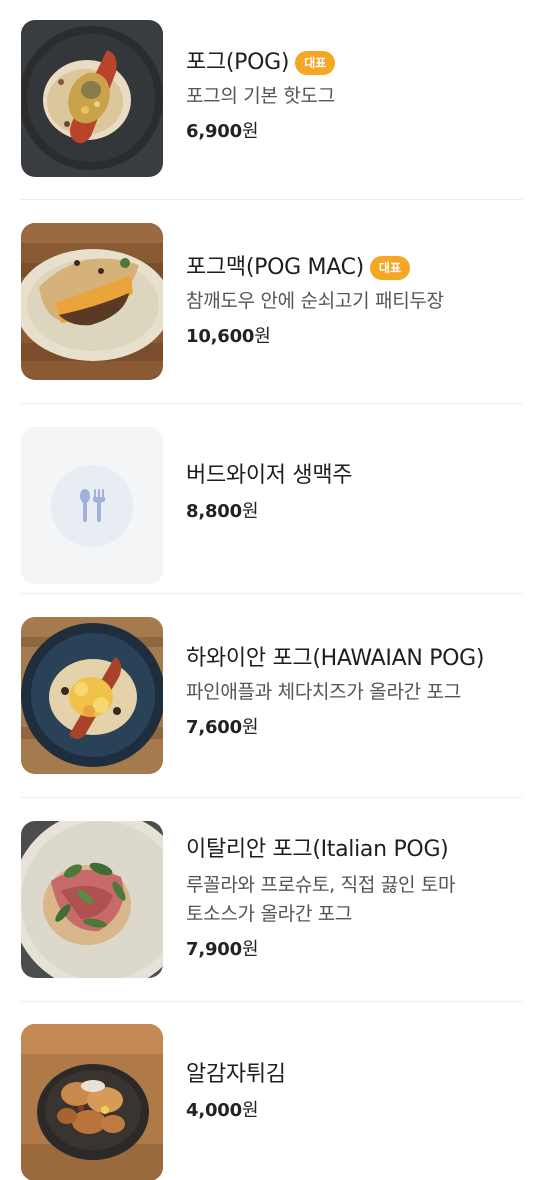 Image resolution: width=543 pixels, height=1180 pixels. What do you see at coordinates (271, 499) in the screenshot?
I see `menu-item-budweiser: 버드와이저 생맥주 8,800원` at bounding box center [271, 499].